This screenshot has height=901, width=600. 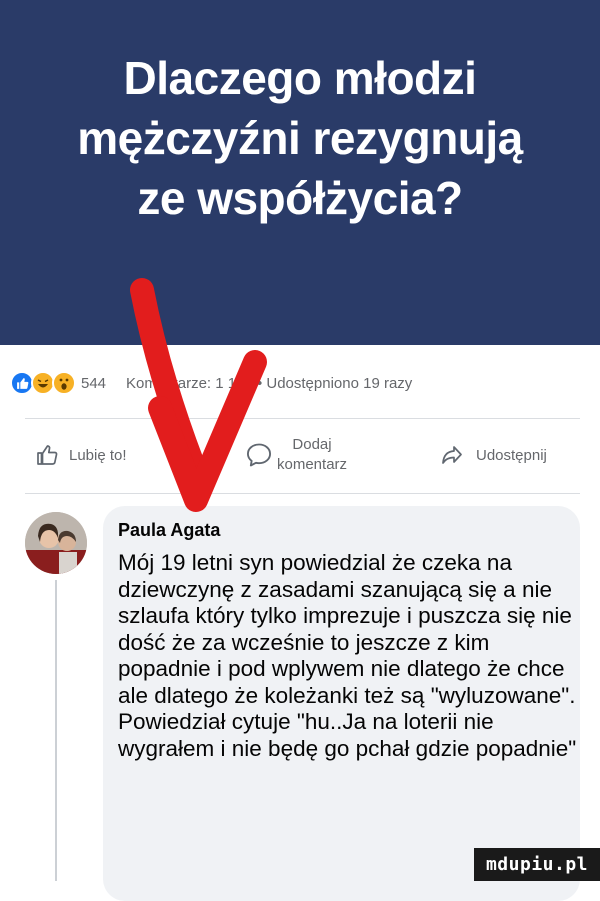 I want to click on like-label: Lubię to!, so click(x=98, y=455).